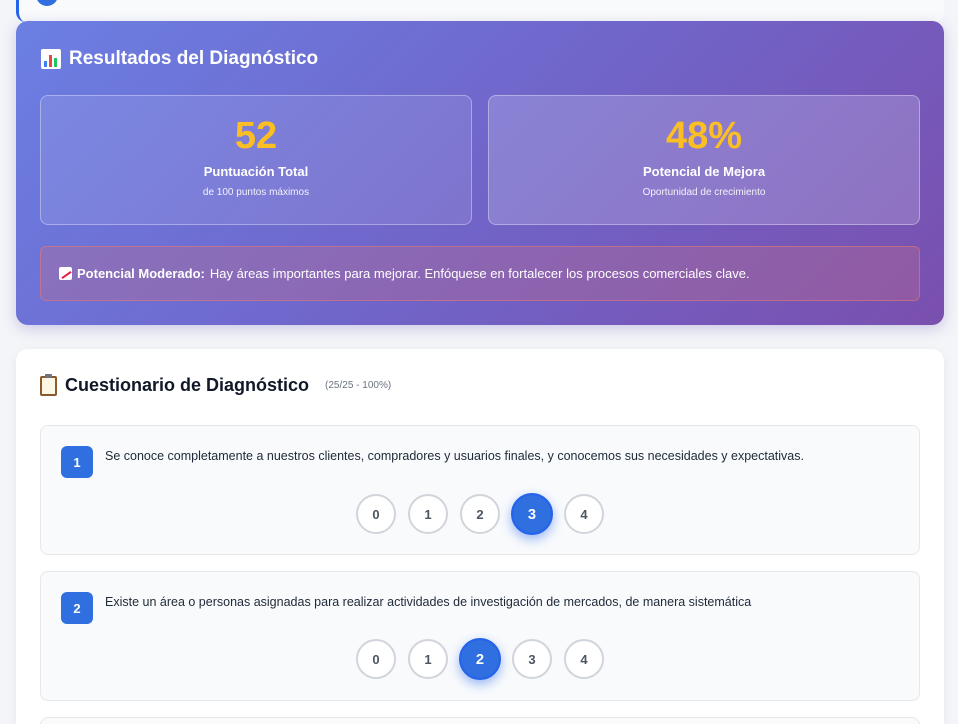  What do you see at coordinates (187, 385) in the screenshot?
I see `questionnaire-title: Cuestionario de Diagnóstico` at bounding box center [187, 385].